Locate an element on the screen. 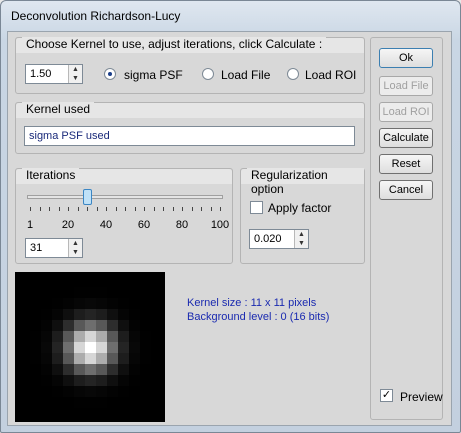 Image resolution: width=461 pixels, height=433 pixels. factor-up-arrow-icon: ▲ is located at coordinates (301, 234).